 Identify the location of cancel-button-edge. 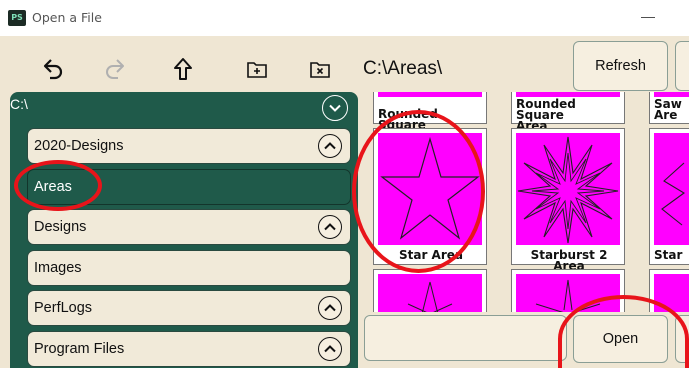
(682, 339).